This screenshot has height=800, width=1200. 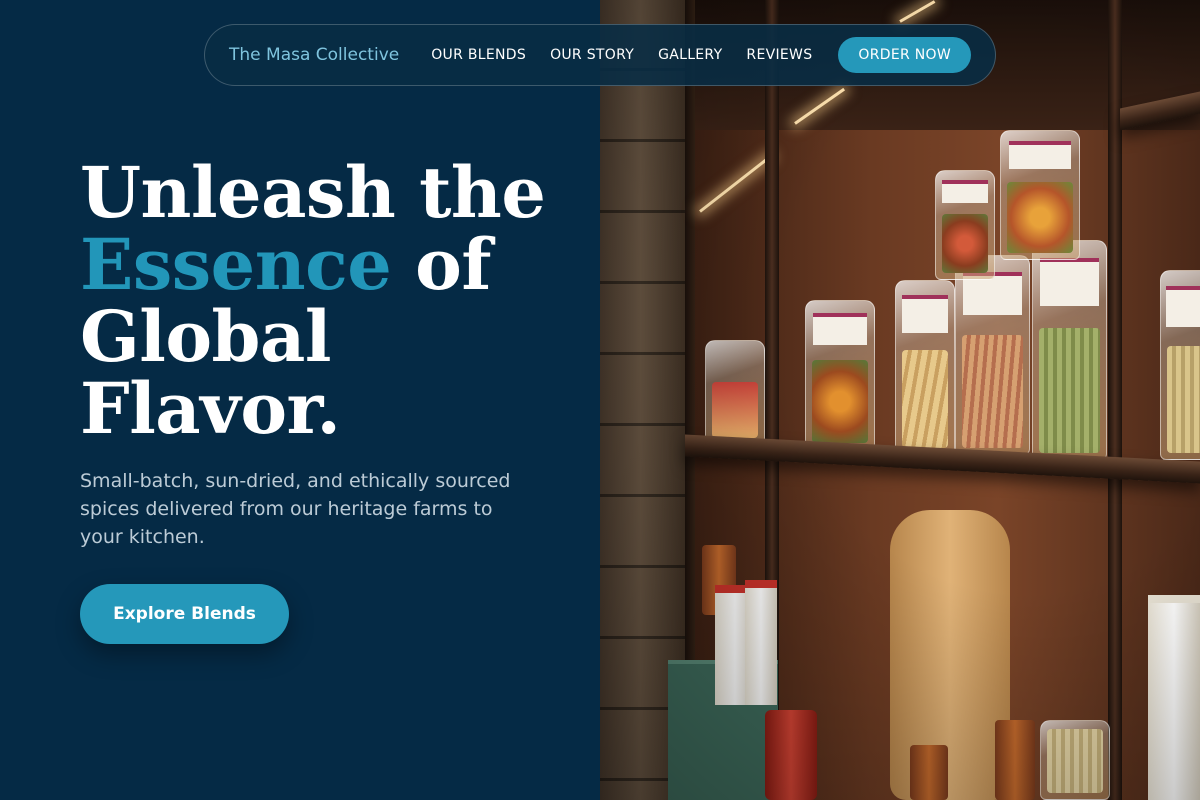 I want to click on nav-link-our-story: OUR STORY, so click(x=592, y=55).